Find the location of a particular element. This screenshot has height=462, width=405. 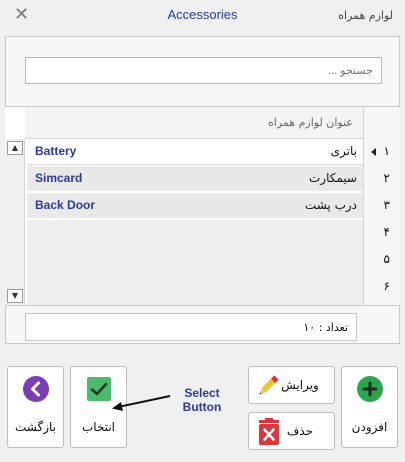

row-number: ۲ is located at coordinates (386, 178).